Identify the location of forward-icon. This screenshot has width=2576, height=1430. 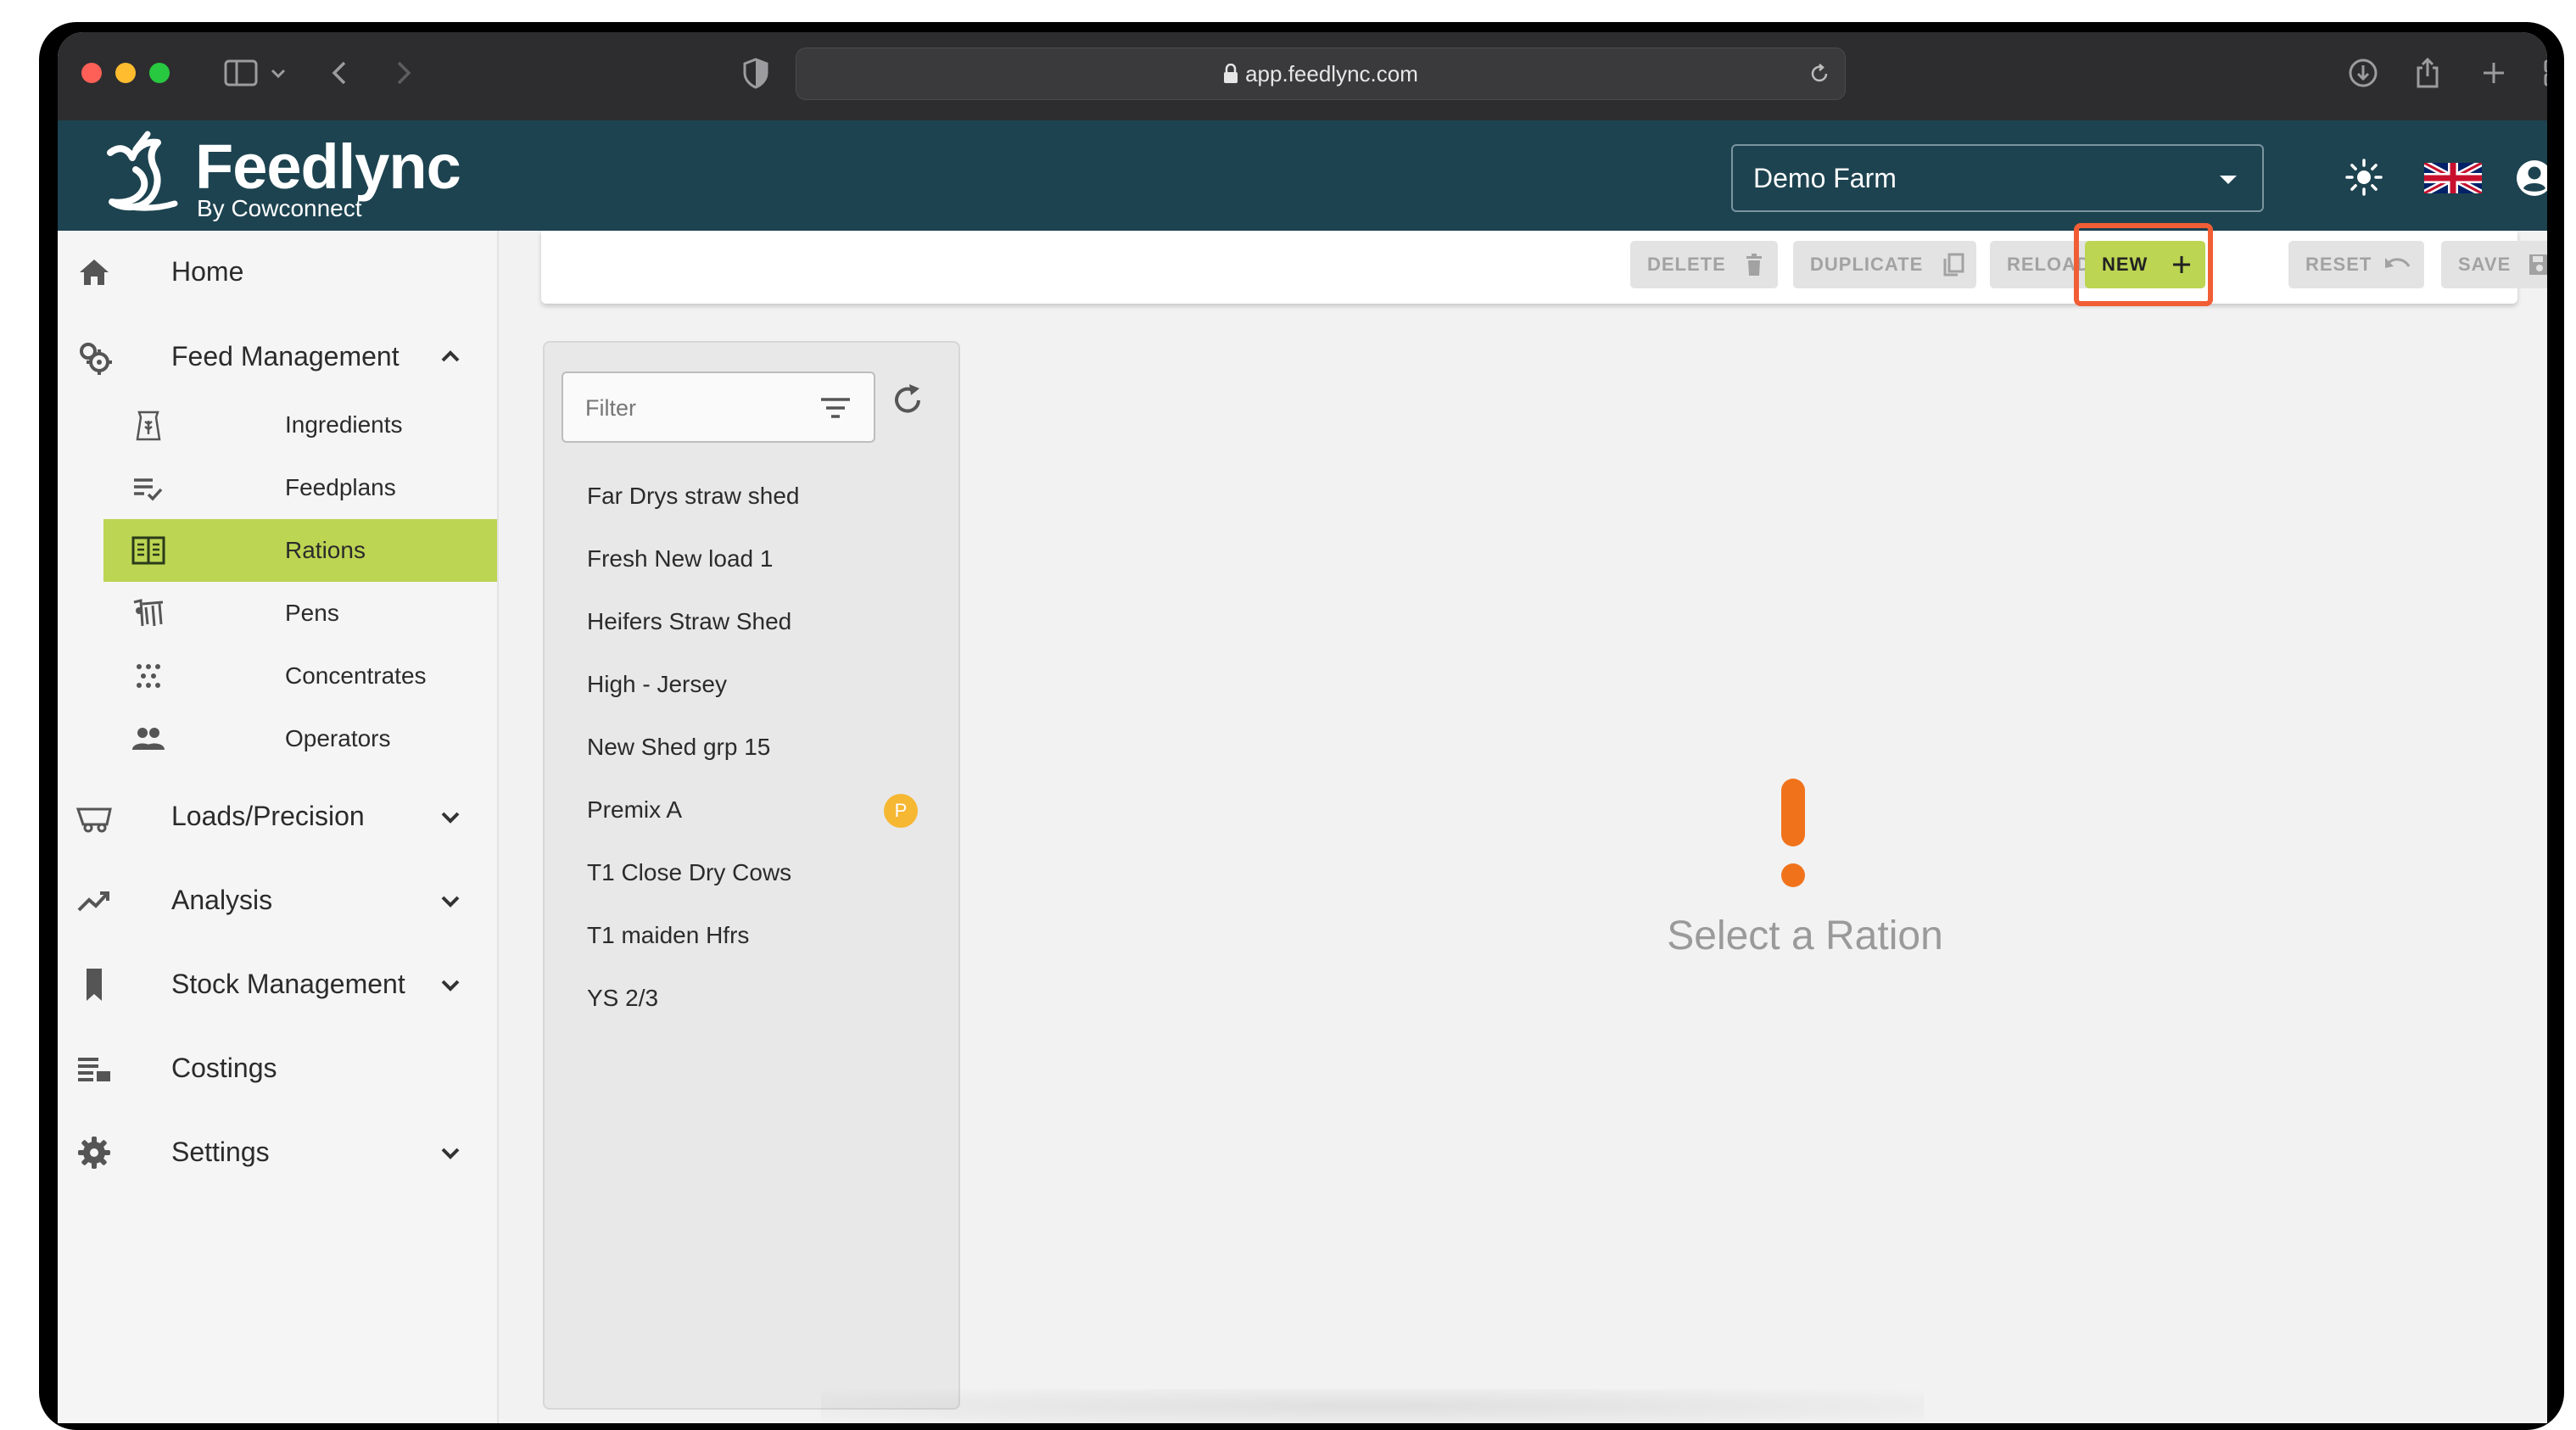
(403, 73).